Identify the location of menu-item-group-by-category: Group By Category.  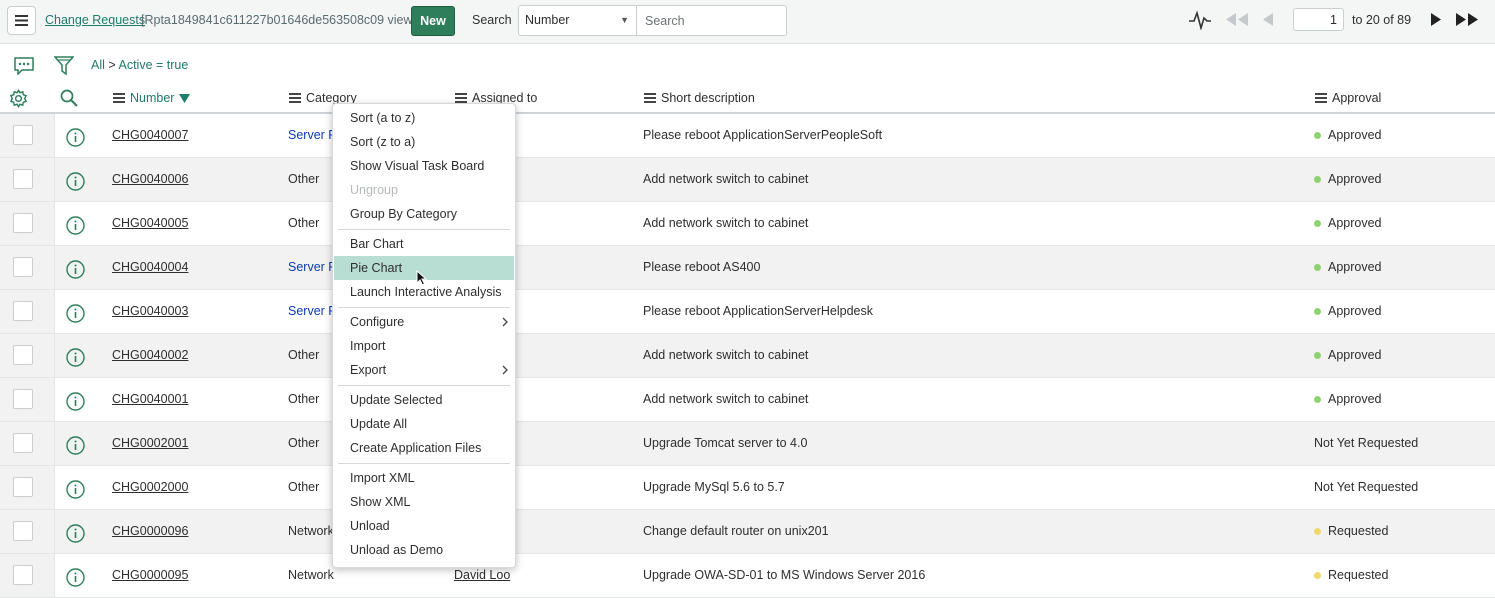
(424, 214).